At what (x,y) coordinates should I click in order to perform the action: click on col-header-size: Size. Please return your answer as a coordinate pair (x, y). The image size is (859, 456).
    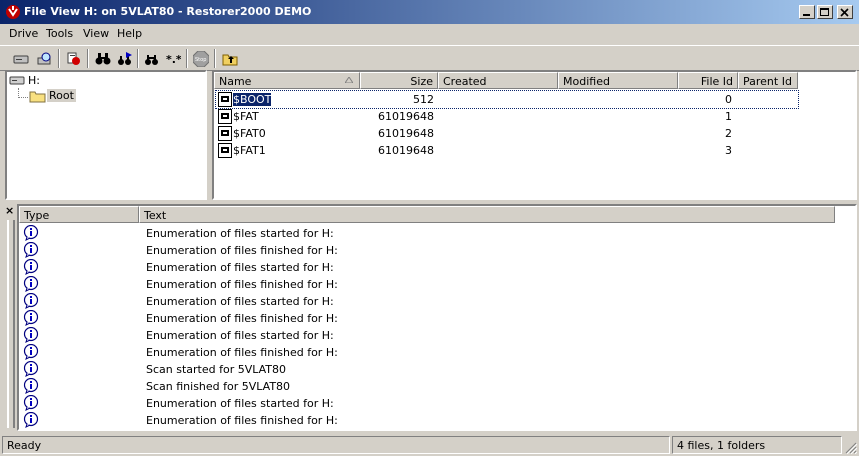
    Looking at the image, I should click on (399, 80).